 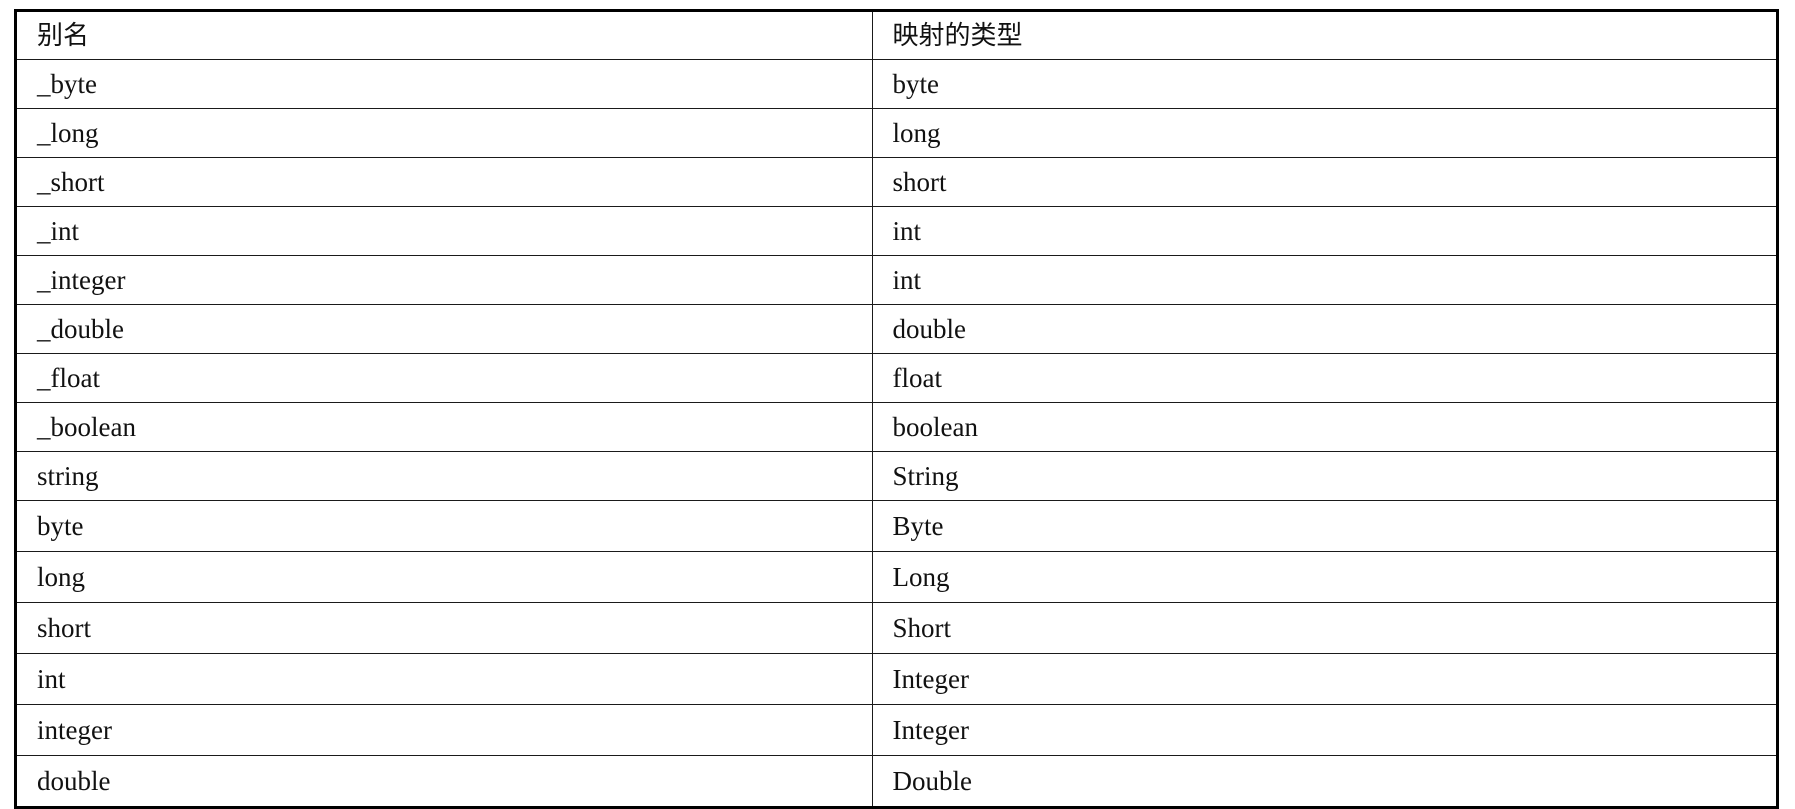 I want to click on mapped-type-cell: float, so click(x=1323, y=378).